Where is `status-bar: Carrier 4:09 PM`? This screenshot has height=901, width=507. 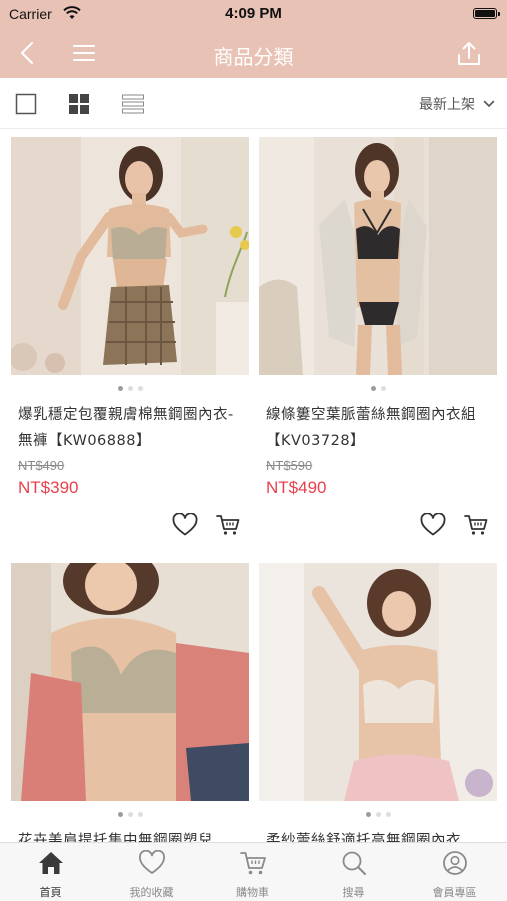
status-bar: Carrier 4:09 PM is located at coordinates (253, 15).